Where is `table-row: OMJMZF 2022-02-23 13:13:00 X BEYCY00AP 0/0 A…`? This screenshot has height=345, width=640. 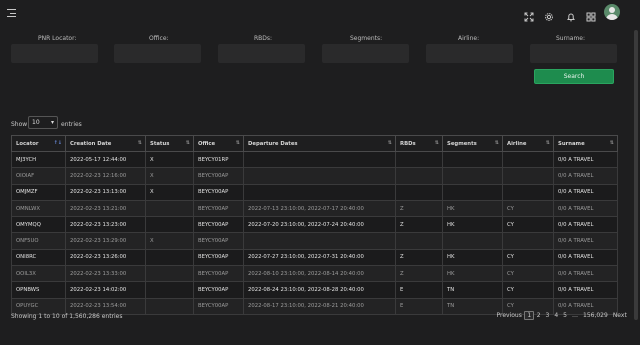
table-row: OMJMZF 2022-02-23 13:13:00 X BEYCY00AP 0/0 A… is located at coordinates (314, 192).